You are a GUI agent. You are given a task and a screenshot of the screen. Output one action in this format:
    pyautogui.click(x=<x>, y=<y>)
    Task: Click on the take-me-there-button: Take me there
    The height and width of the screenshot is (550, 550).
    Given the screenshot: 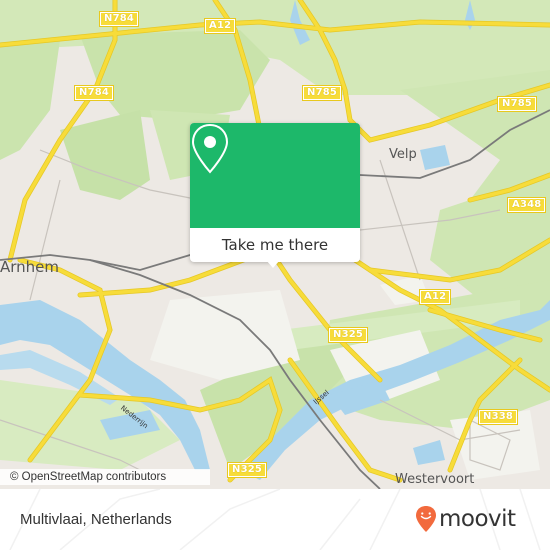 What is the action you would take?
    pyautogui.click(x=275, y=245)
    